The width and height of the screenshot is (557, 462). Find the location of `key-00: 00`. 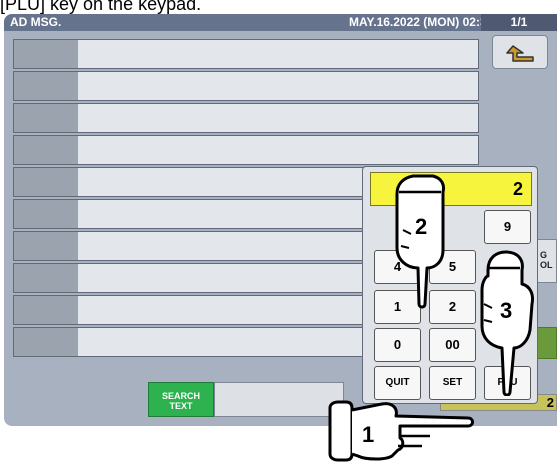

key-00: 00 is located at coordinates (452, 345).